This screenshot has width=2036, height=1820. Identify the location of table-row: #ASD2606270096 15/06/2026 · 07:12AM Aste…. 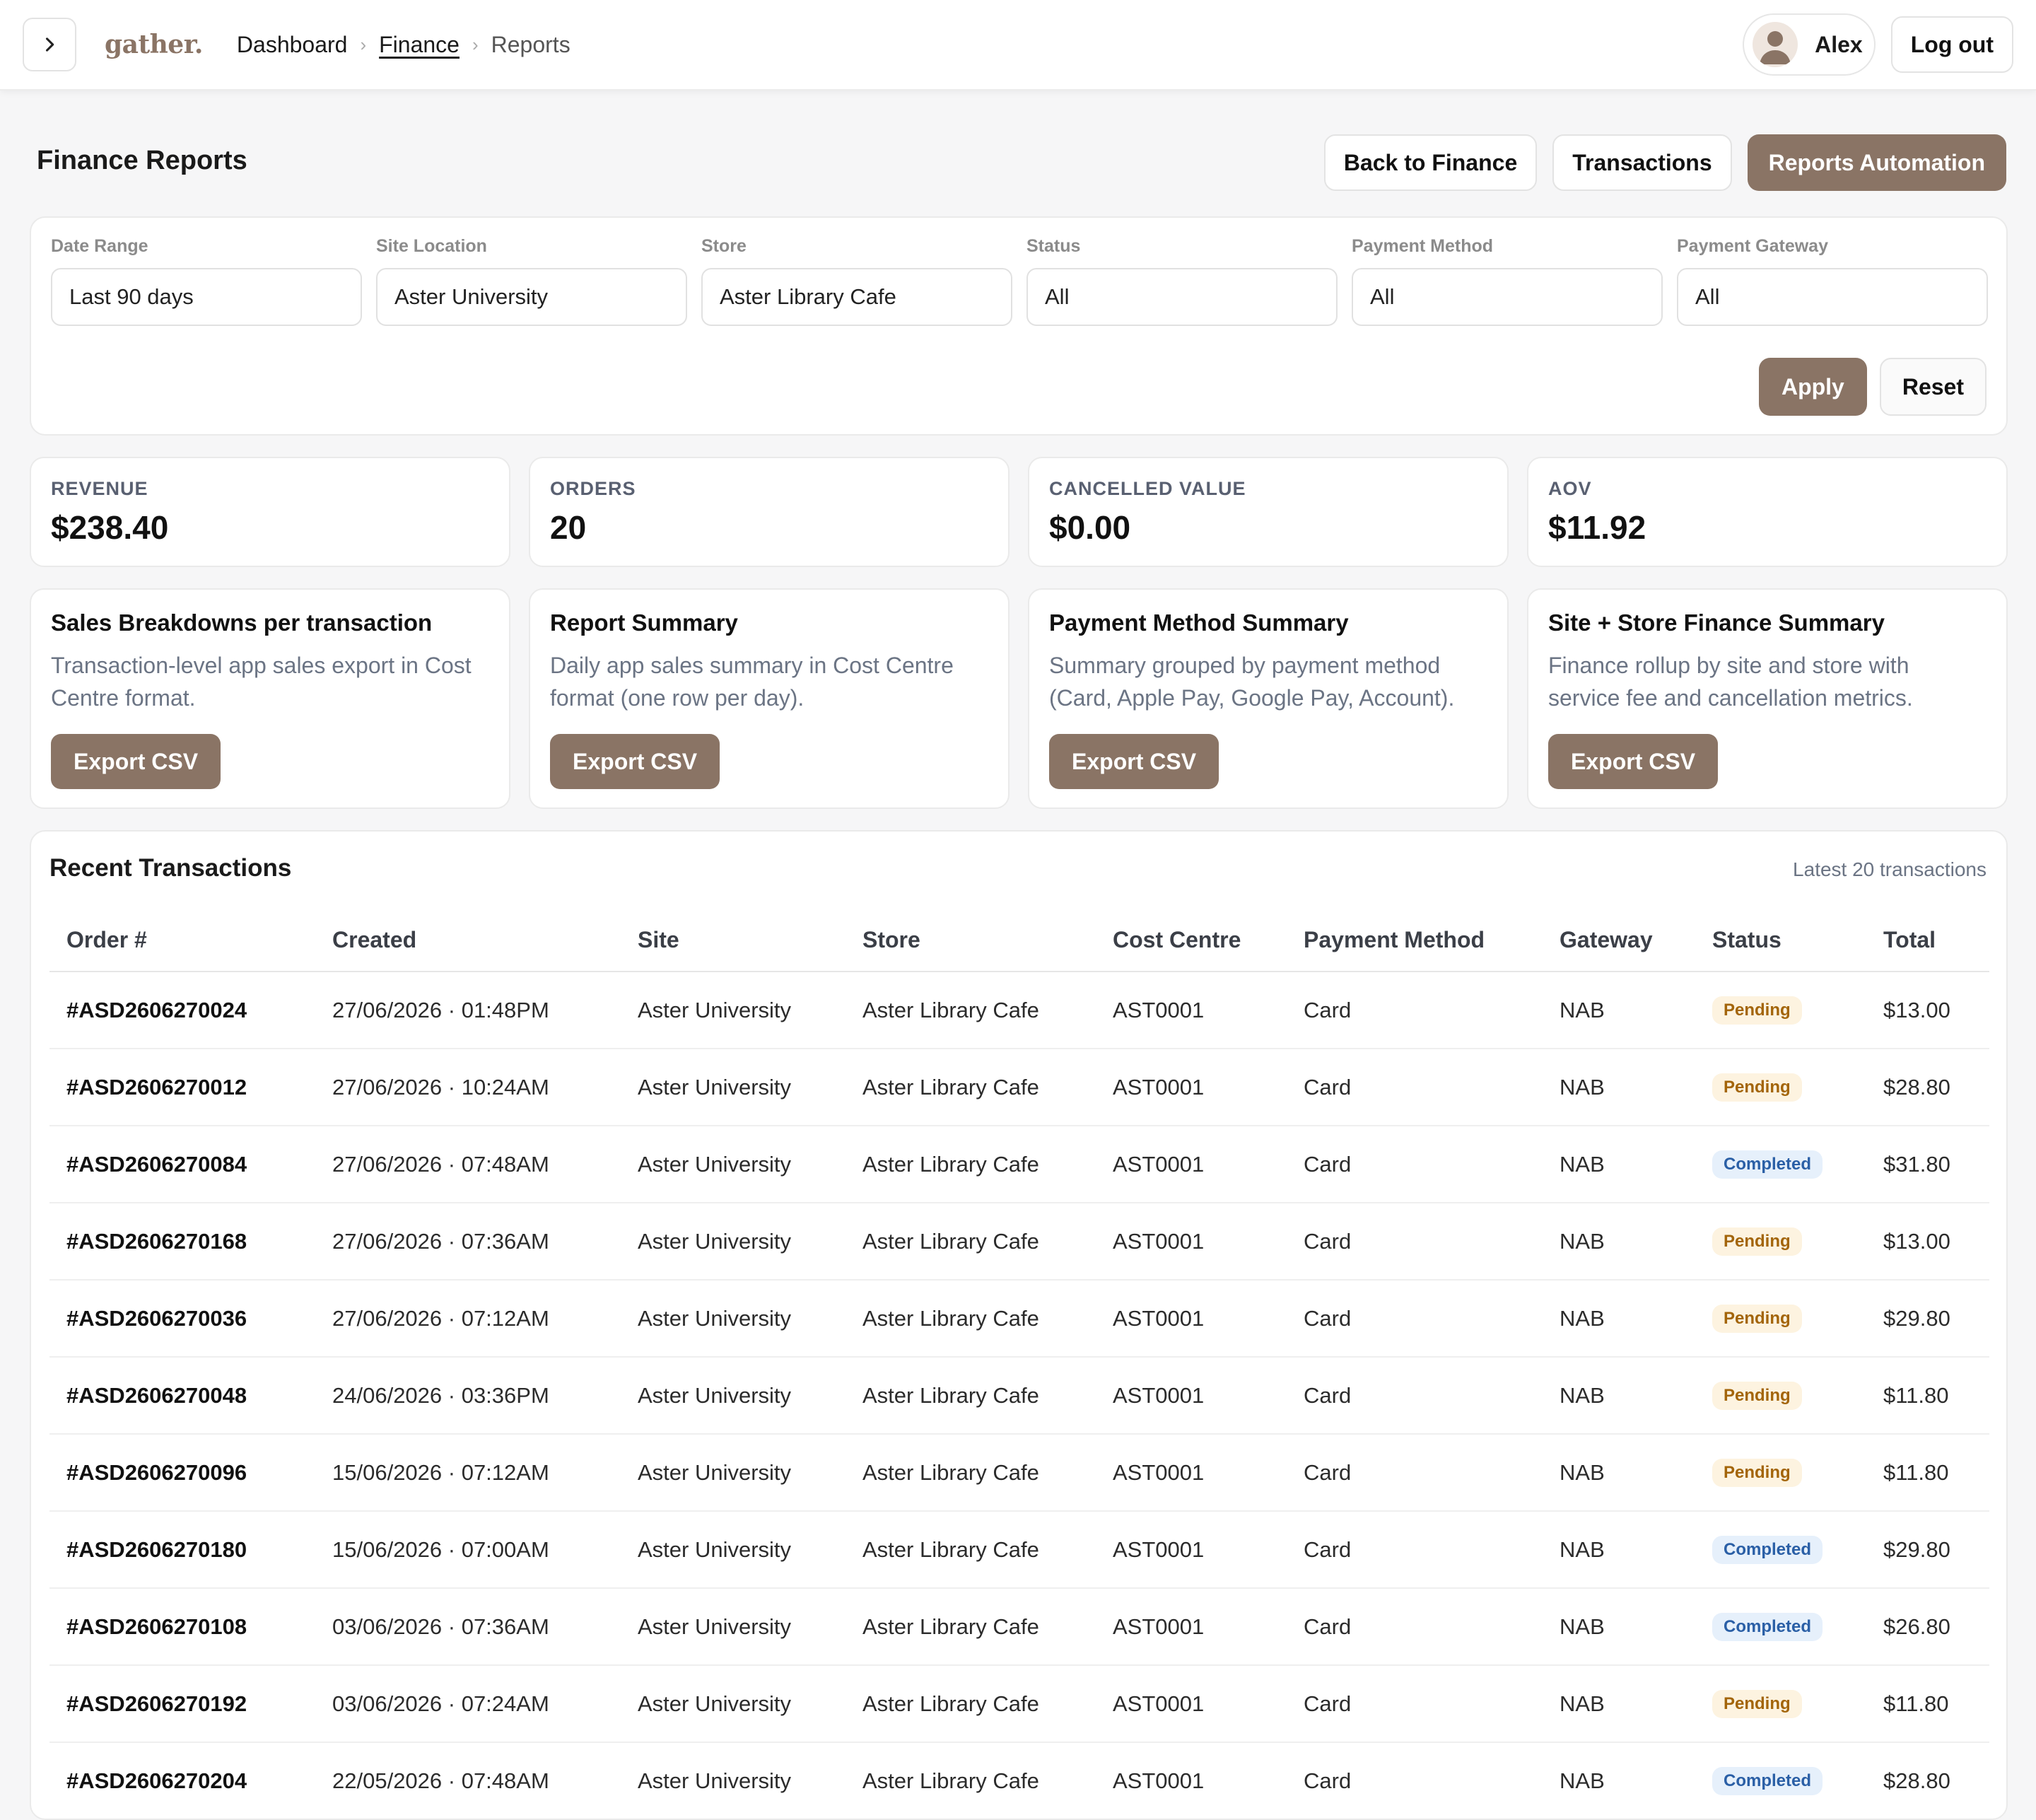
(1019, 1473).